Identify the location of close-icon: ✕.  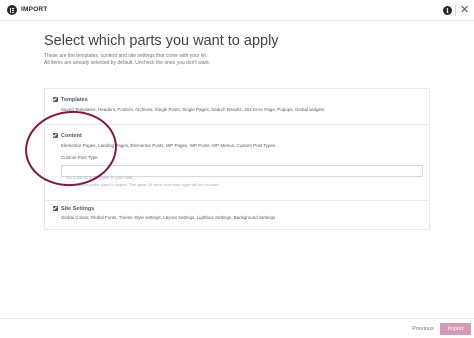
(464, 10).